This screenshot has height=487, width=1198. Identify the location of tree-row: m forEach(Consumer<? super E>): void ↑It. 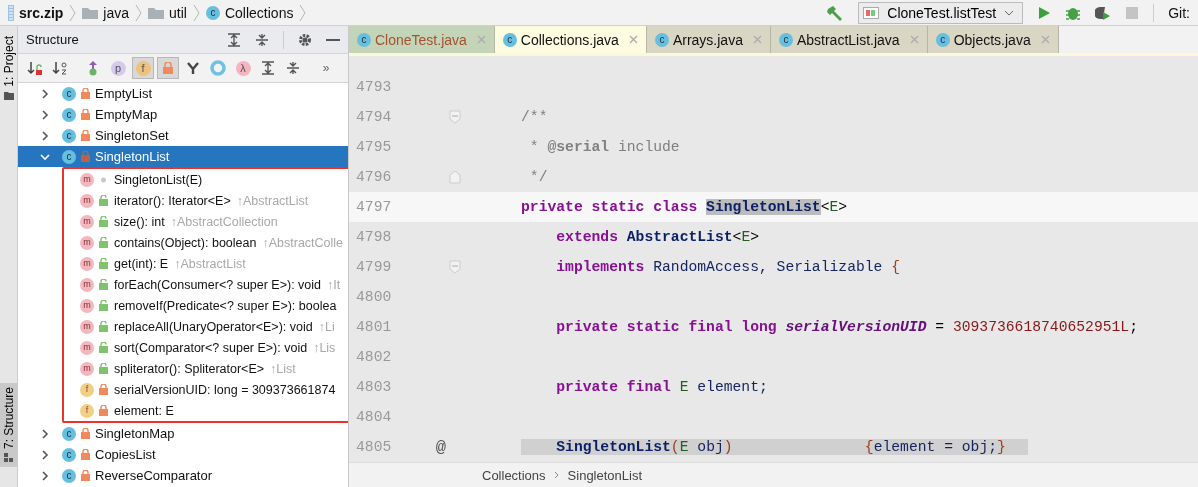
(206, 284).